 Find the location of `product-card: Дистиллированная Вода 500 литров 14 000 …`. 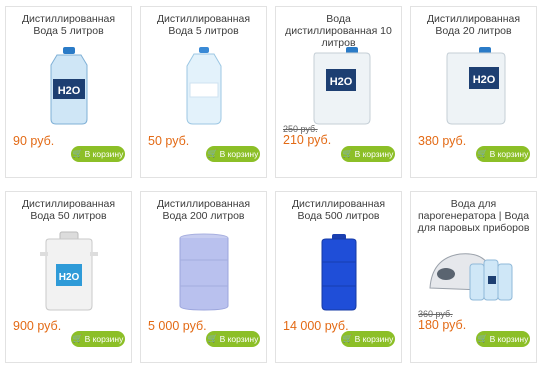

product-card: Дистиллированная Вода 500 литров 14 000 … is located at coordinates (338, 277).